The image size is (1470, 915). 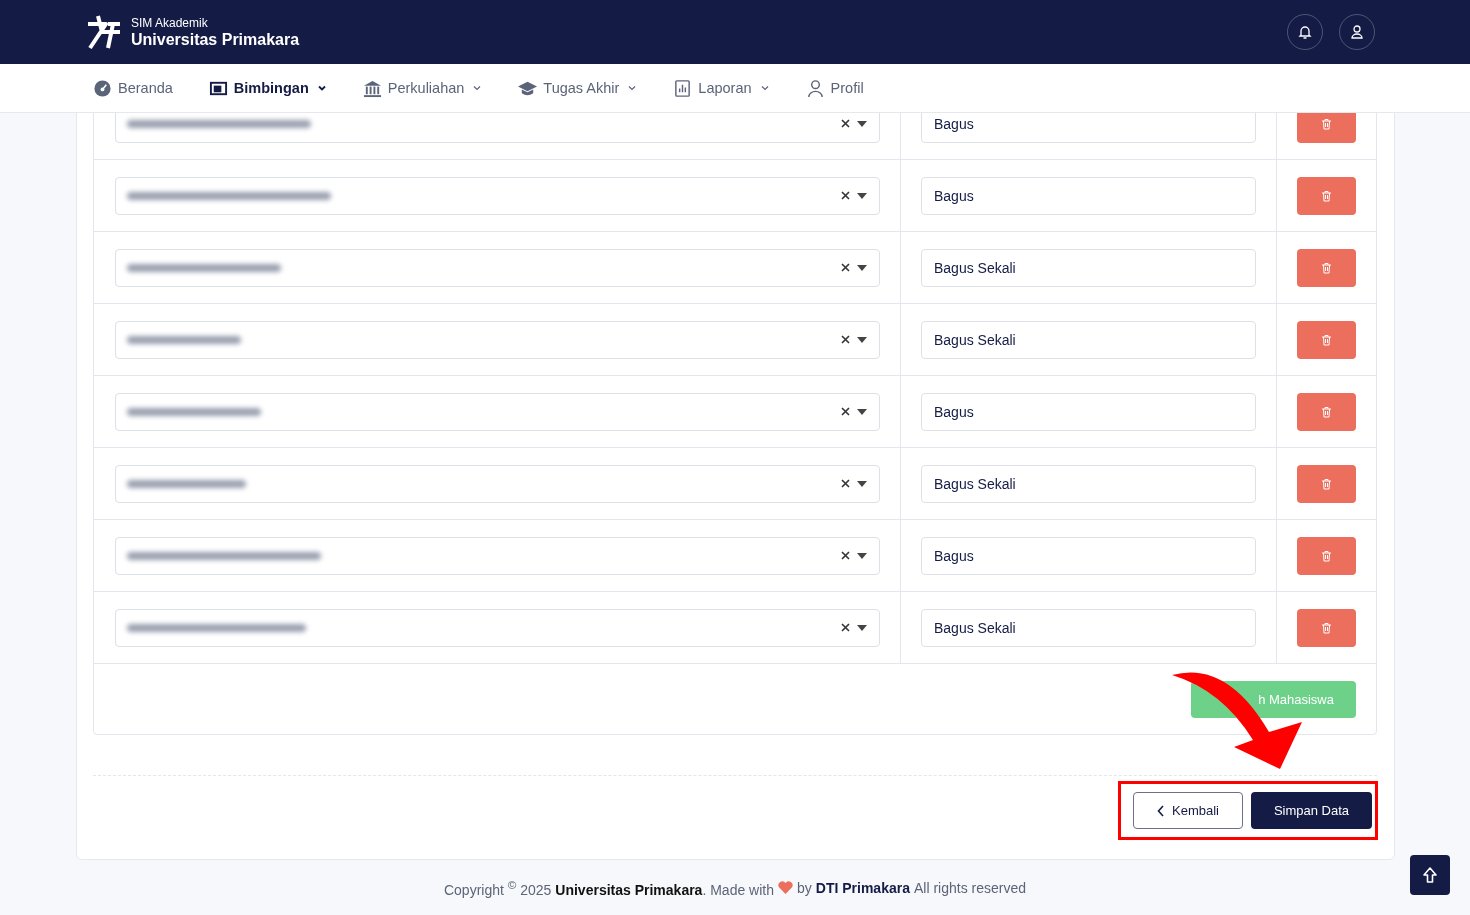 I want to click on nav-item: Tugas Akhir, so click(x=578, y=88).